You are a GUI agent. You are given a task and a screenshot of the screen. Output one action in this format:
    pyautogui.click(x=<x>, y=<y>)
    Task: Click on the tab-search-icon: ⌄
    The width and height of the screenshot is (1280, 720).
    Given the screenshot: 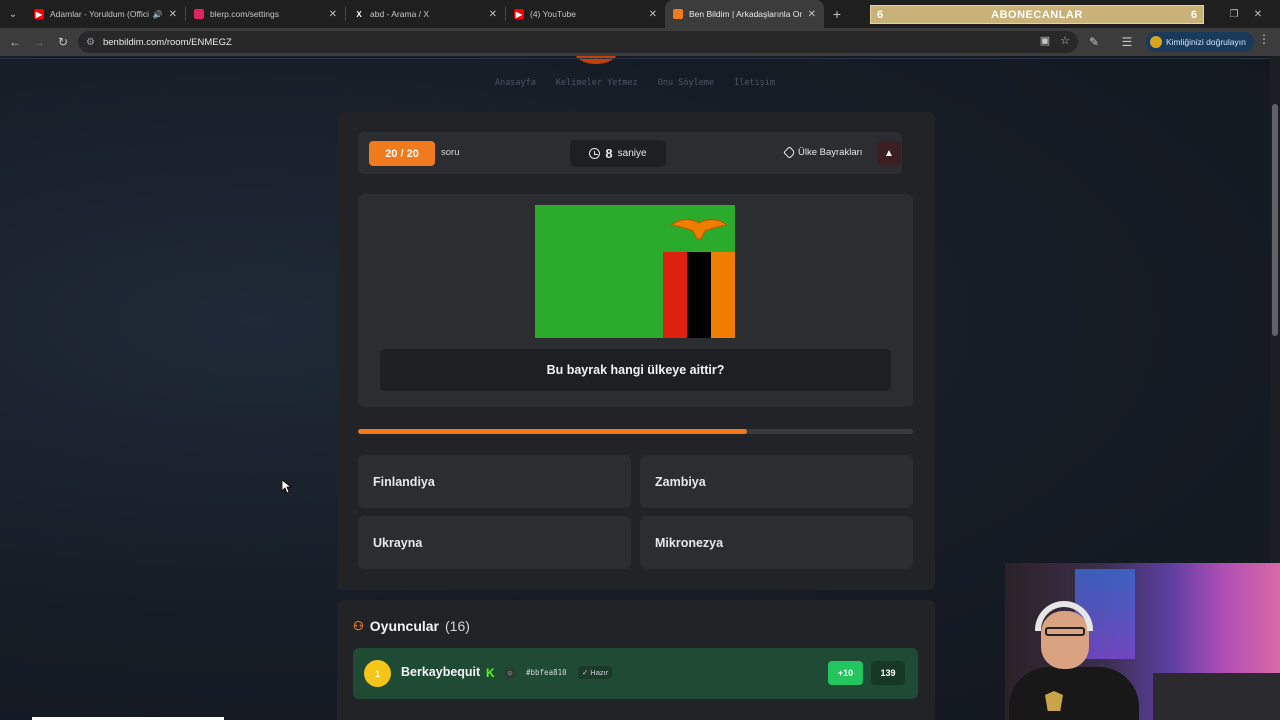 What is the action you would take?
    pyautogui.click(x=13, y=14)
    